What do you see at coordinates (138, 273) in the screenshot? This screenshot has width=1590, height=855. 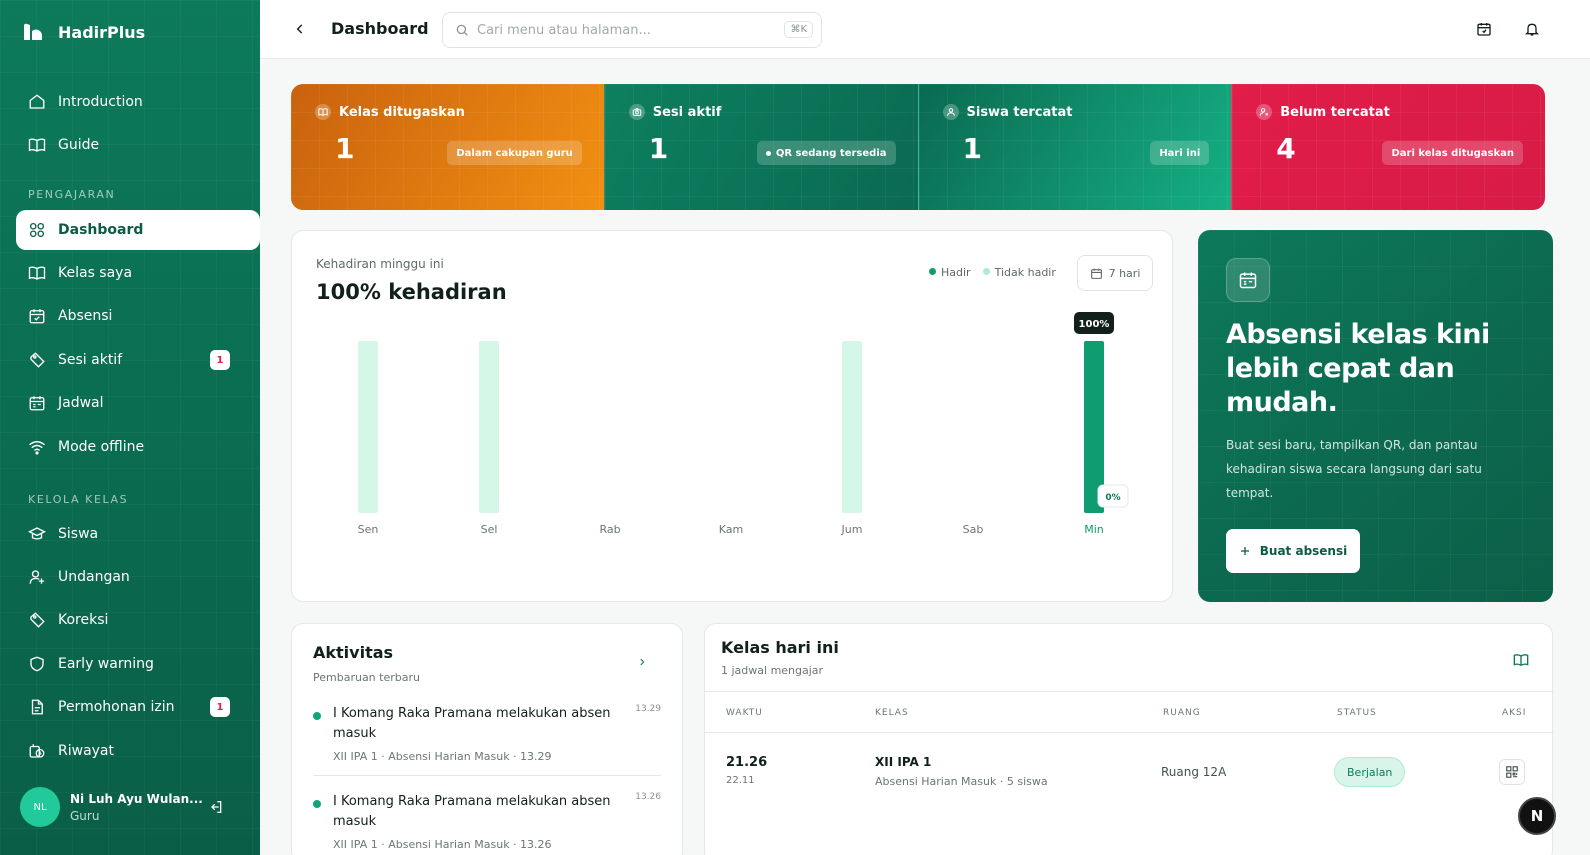 I see `sidebar-item-kelas-saya: Kelas saya` at bounding box center [138, 273].